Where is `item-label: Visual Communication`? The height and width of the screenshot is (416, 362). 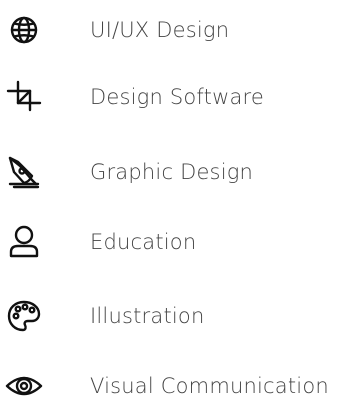
item-label: Visual Communication is located at coordinates (209, 386).